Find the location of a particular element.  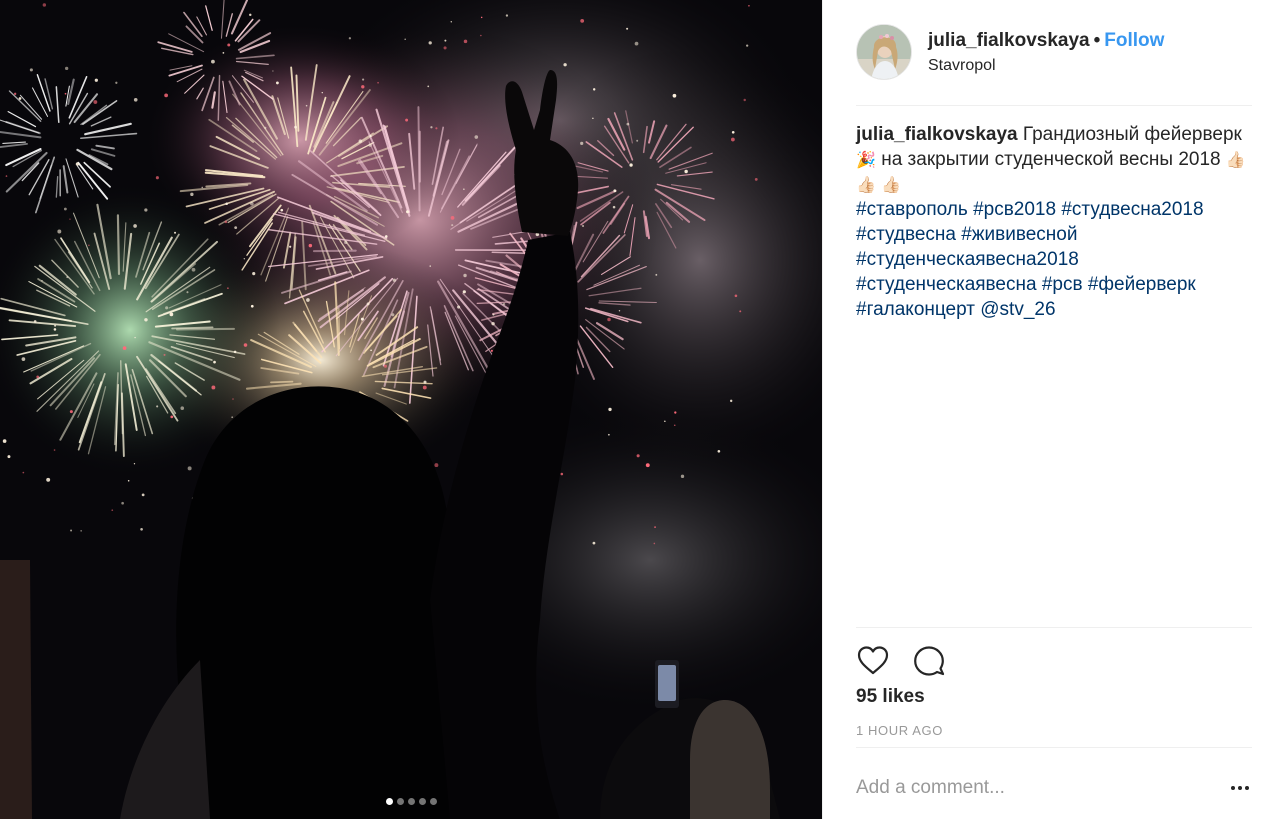

hashtag-link: #студвесна2018 is located at coordinates (1132, 209).